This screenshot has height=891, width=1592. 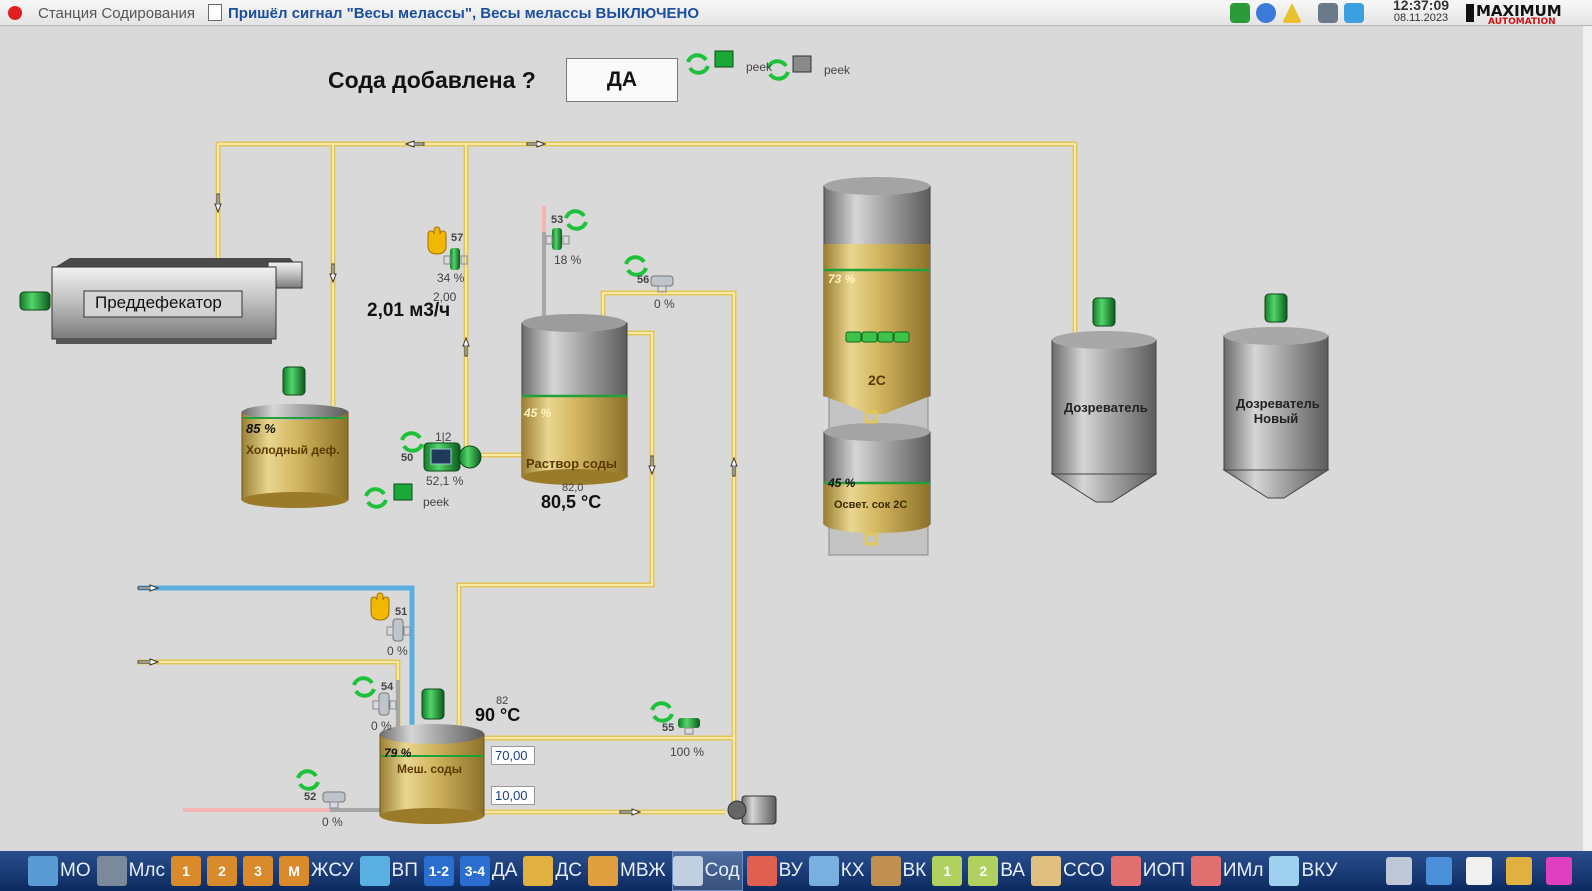 I want to click on taskbar-item: МВЖ, so click(x=628, y=871).